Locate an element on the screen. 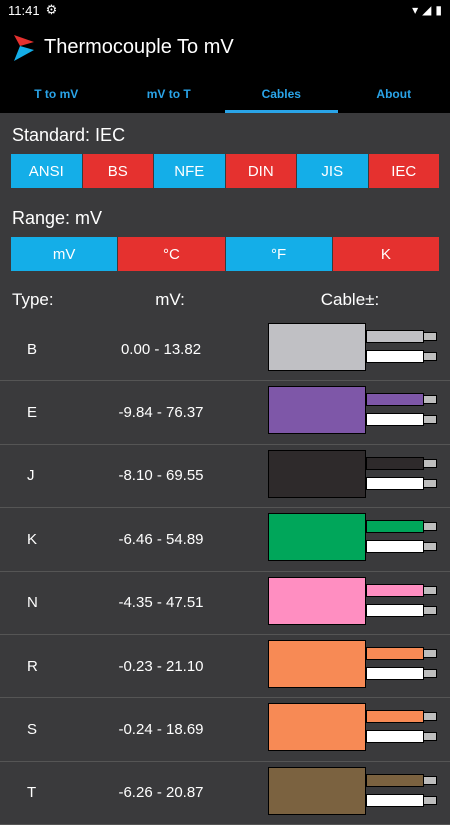 This screenshot has height=825, width=450. table-row: K-6.46 - 54.89 is located at coordinates (225, 539).